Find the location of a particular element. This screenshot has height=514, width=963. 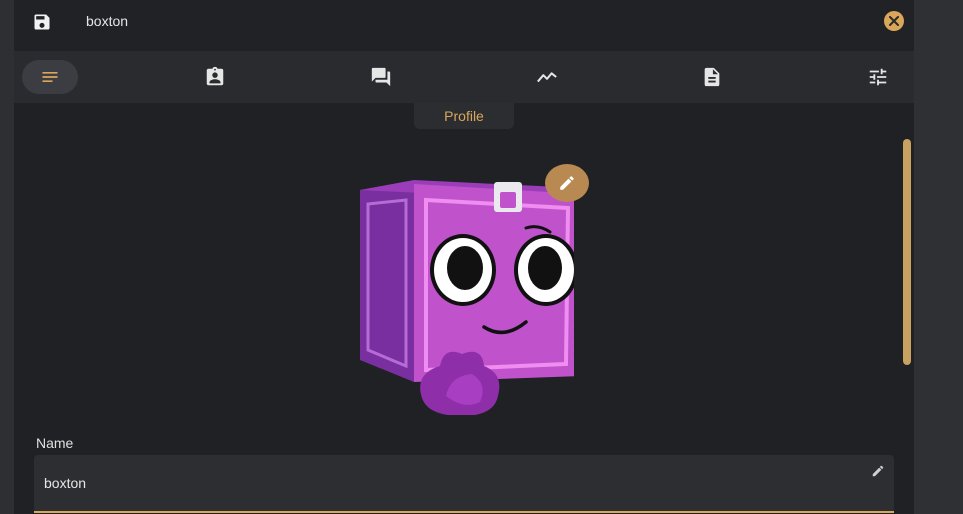

document-icon is located at coordinates (712, 77).